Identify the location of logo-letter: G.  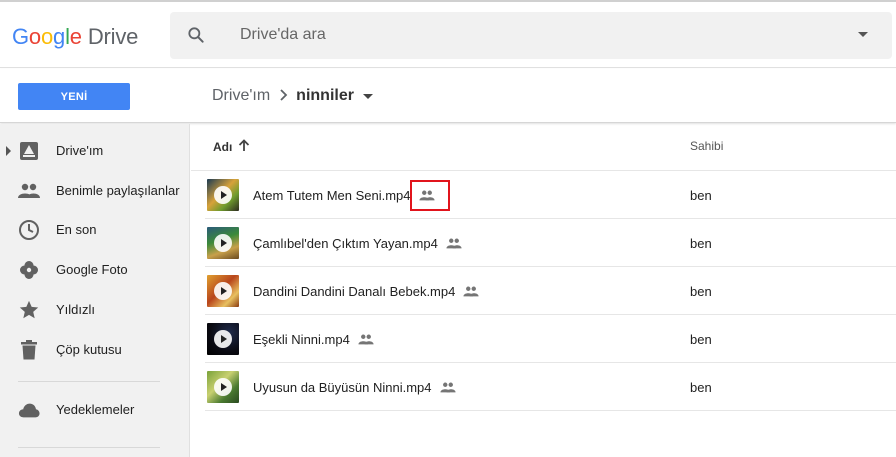
(20, 36).